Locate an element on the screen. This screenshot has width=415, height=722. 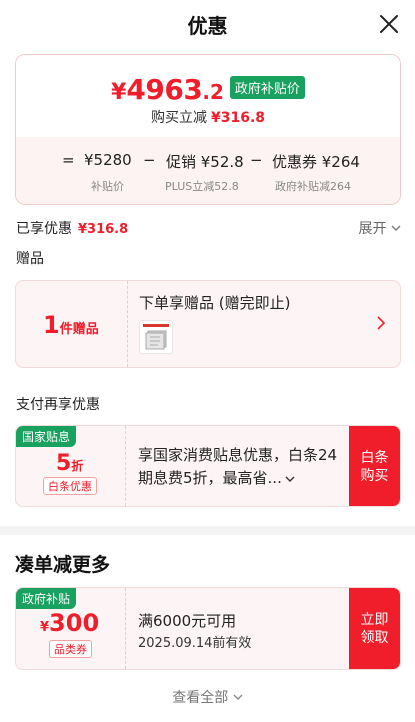
section-divider is located at coordinates (207, 530).